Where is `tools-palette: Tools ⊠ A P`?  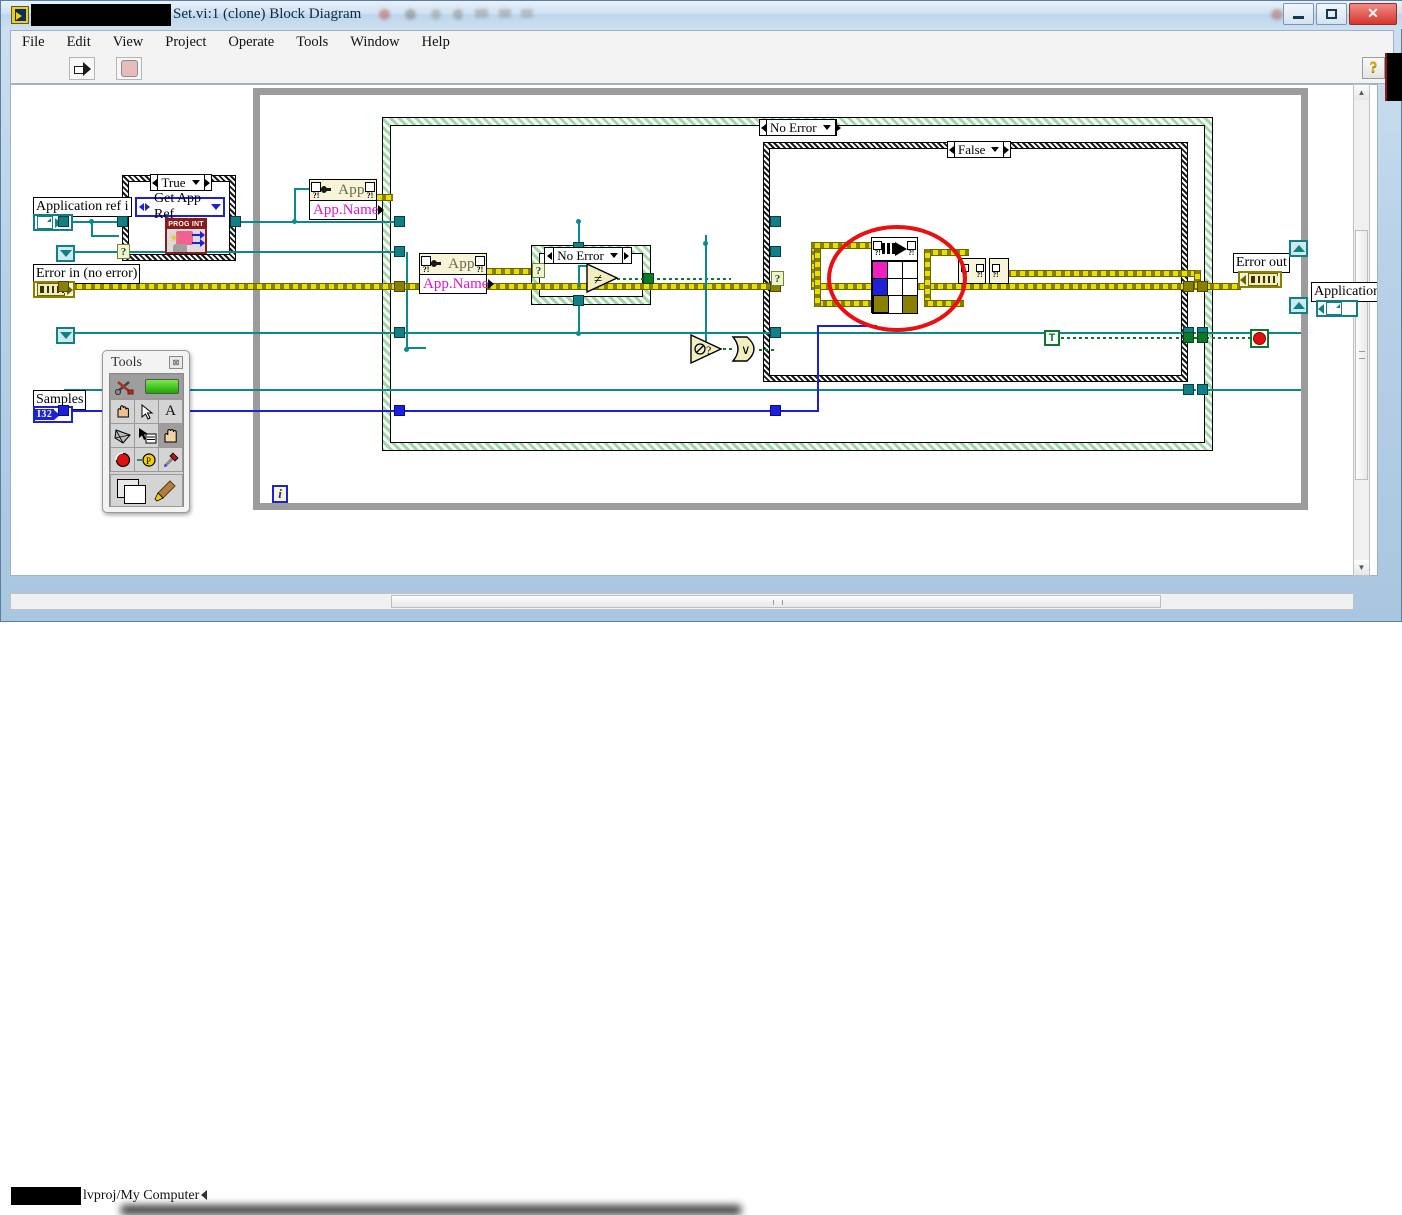 tools-palette: Tools ⊠ A P is located at coordinates (146, 431).